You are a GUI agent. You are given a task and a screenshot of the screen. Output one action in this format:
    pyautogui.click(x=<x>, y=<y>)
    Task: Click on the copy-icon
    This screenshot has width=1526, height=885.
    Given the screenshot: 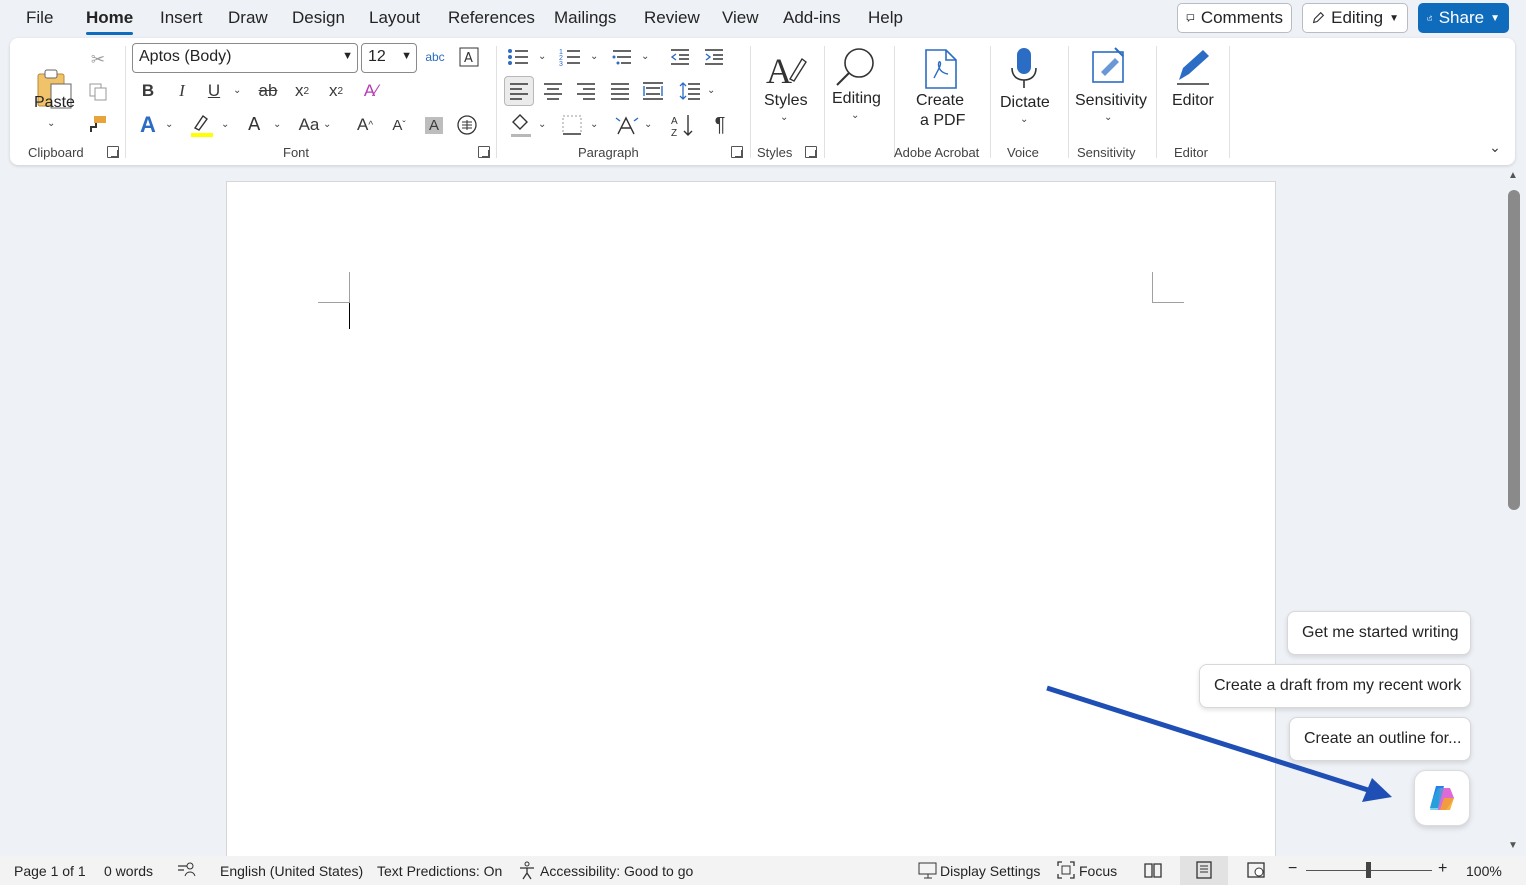 What is the action you would take?
    pyautogui.click(x=98, y=92)
    